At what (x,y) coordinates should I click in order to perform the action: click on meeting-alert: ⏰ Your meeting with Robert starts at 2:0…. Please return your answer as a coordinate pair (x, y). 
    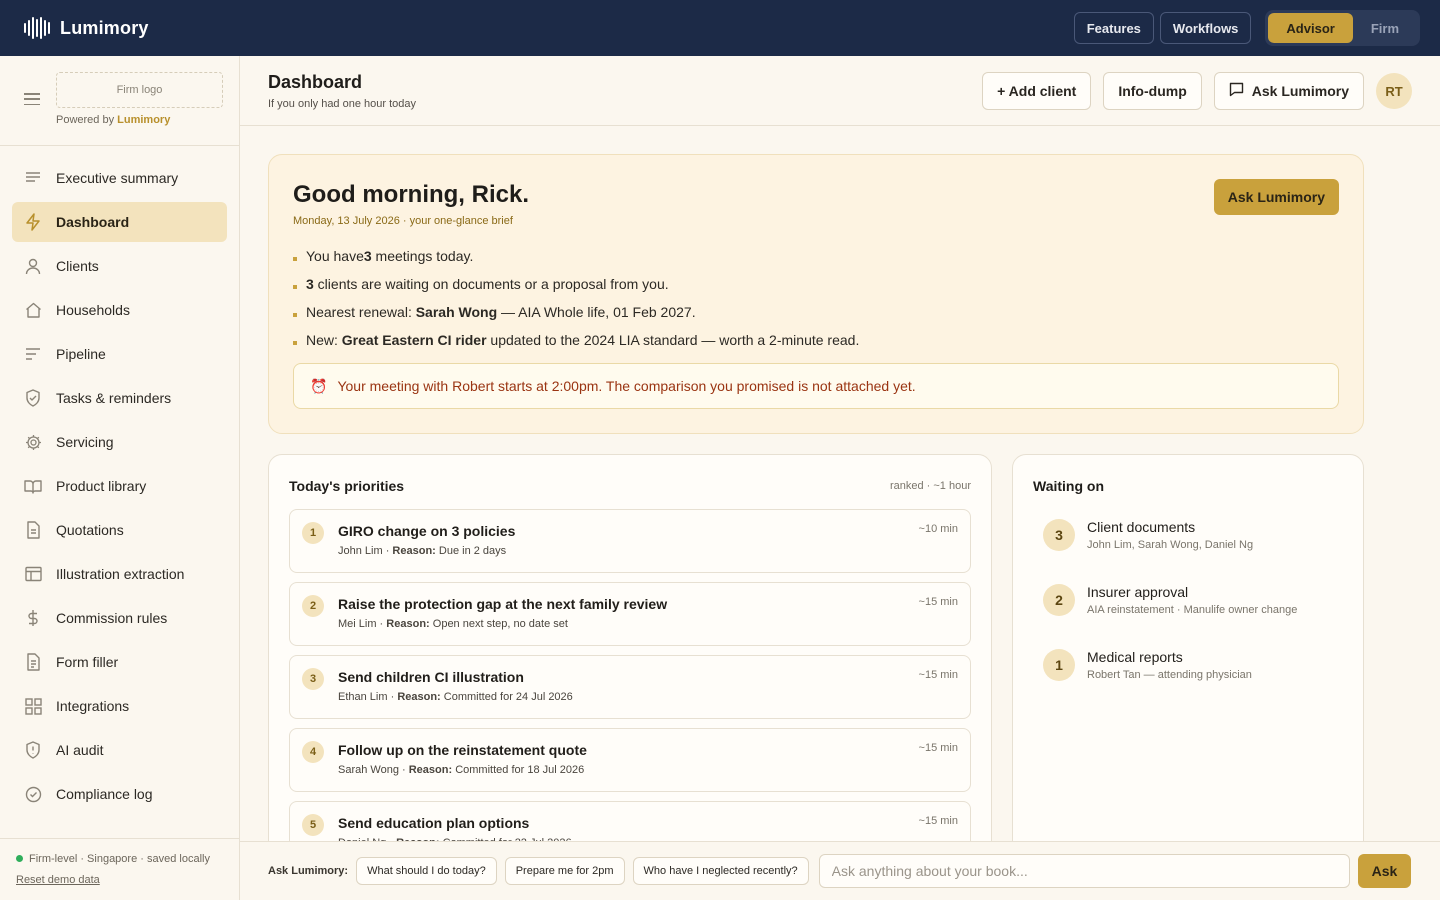
    Looking at the image, I should click on (816, 386).